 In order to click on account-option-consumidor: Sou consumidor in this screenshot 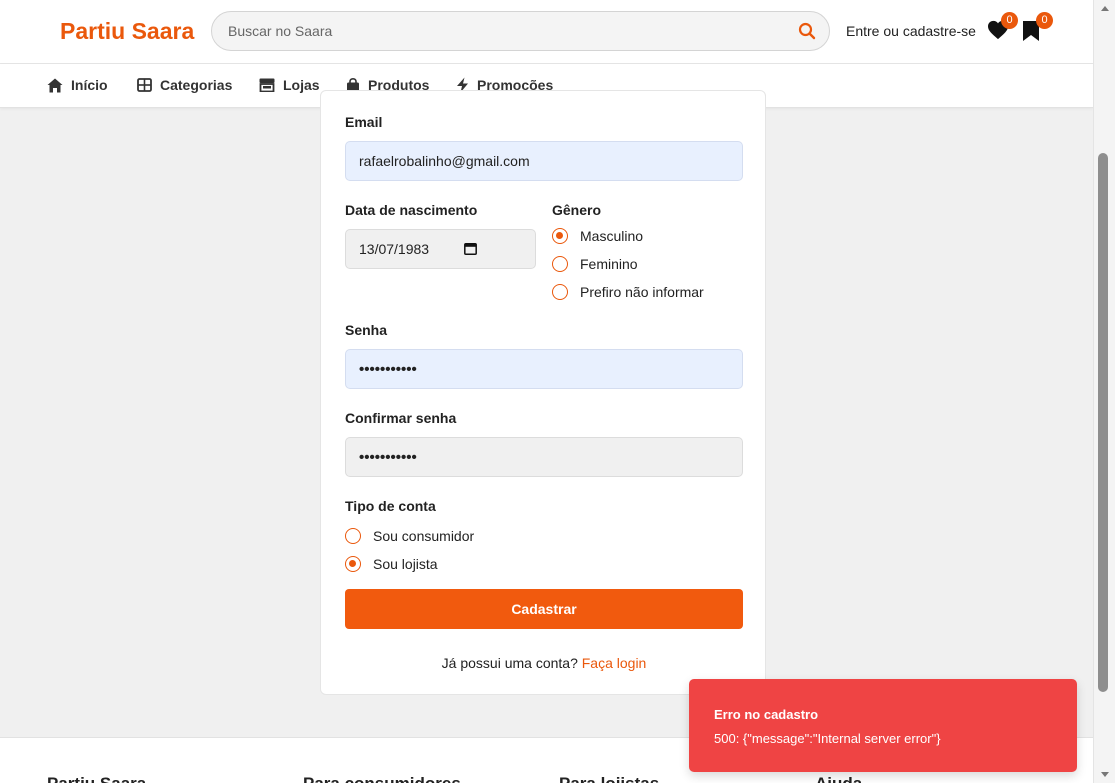, I will do `click(409, 536)`.